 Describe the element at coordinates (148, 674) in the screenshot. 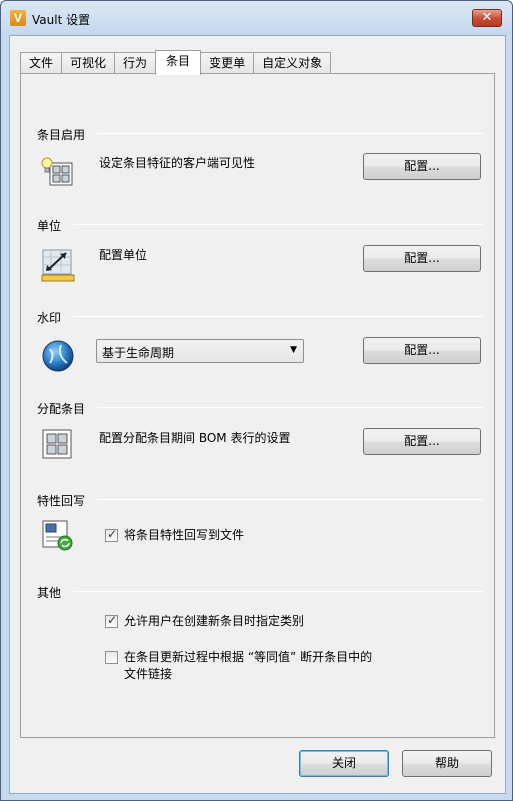

I see `break-file-link-label-line2: 文件链接` at that location.